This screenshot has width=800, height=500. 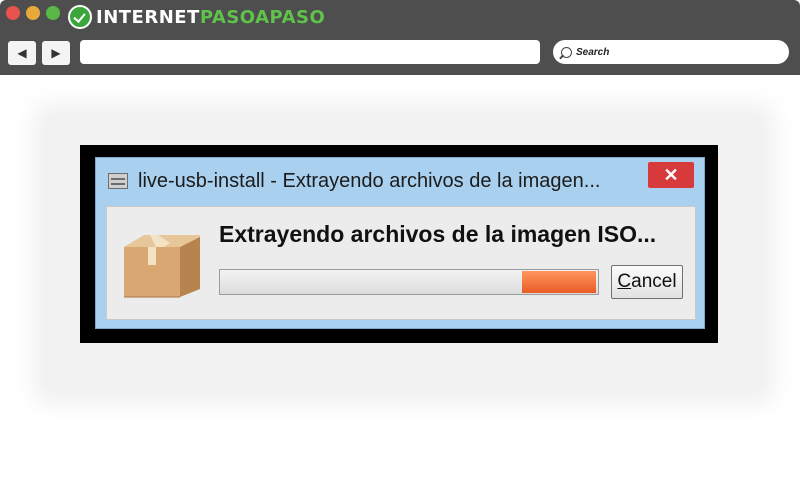 I want to click on progress-fill, so click(x=559, y=282).